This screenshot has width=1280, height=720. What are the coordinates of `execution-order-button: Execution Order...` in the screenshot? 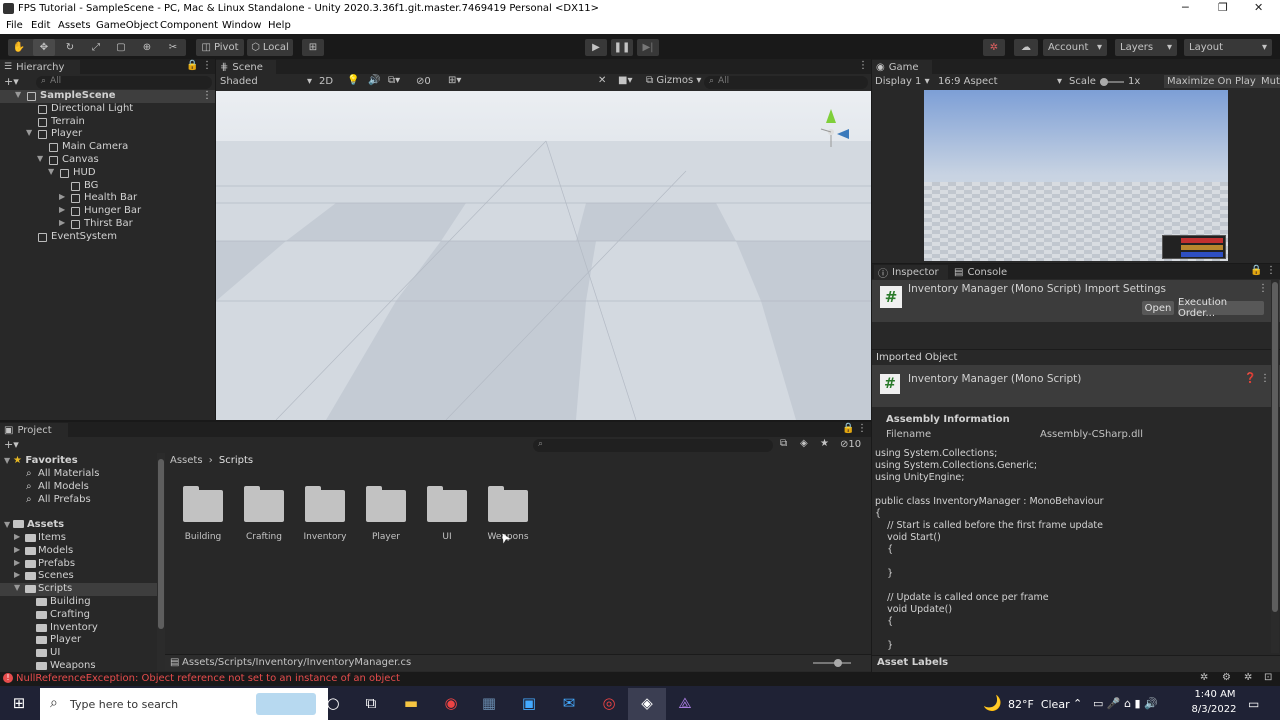 It's located at (1221, 308).